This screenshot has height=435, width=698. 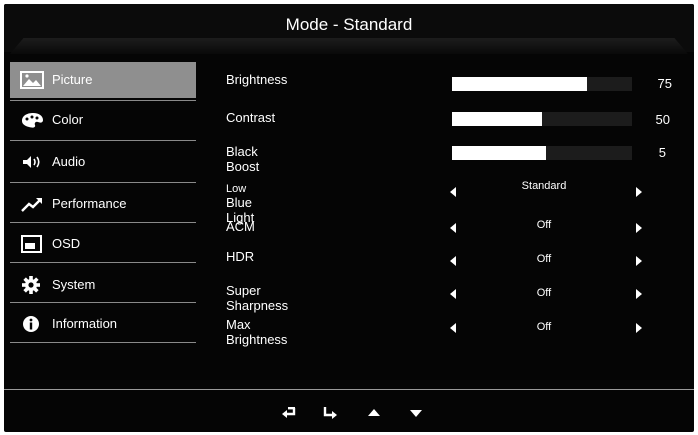 I want to click on hdr-right-arrow-icon, so click(x=639, y=261).